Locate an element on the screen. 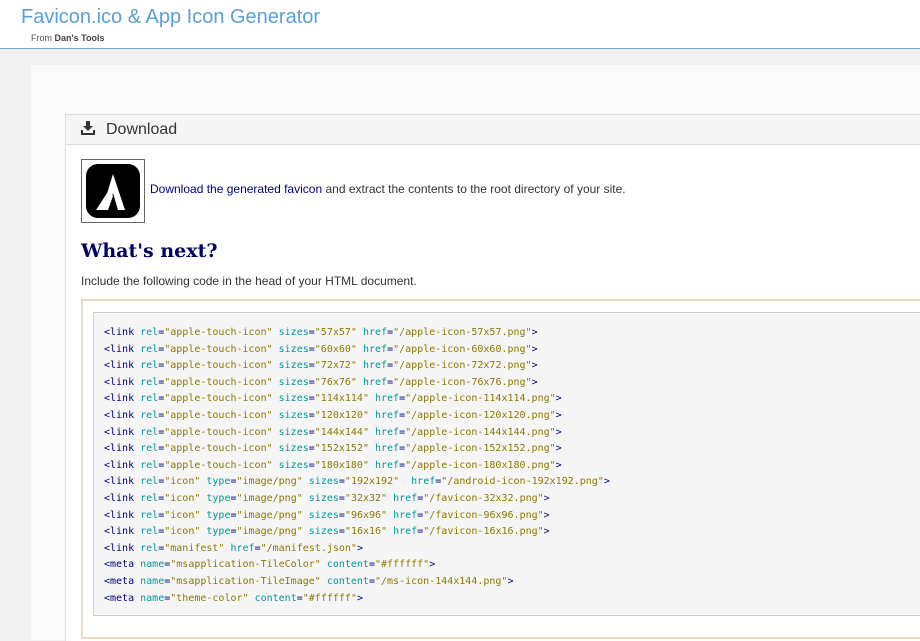 This screenshot has height=641, width=920. code-attr-value: "/apple-icon-114x114.png" is located at coordinates (480, 399).